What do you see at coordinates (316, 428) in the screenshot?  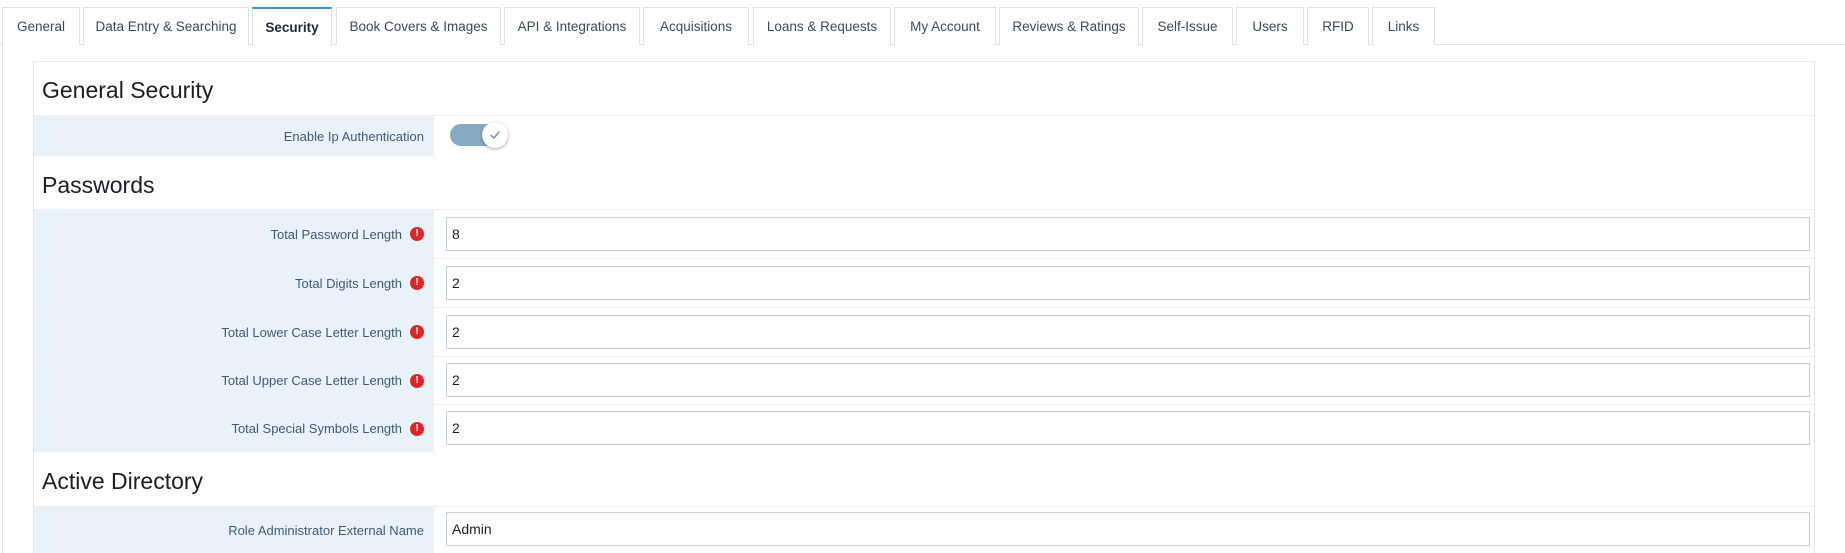 I see `field-label: Total Special Symbols Length` at bounding box center [316, 428].